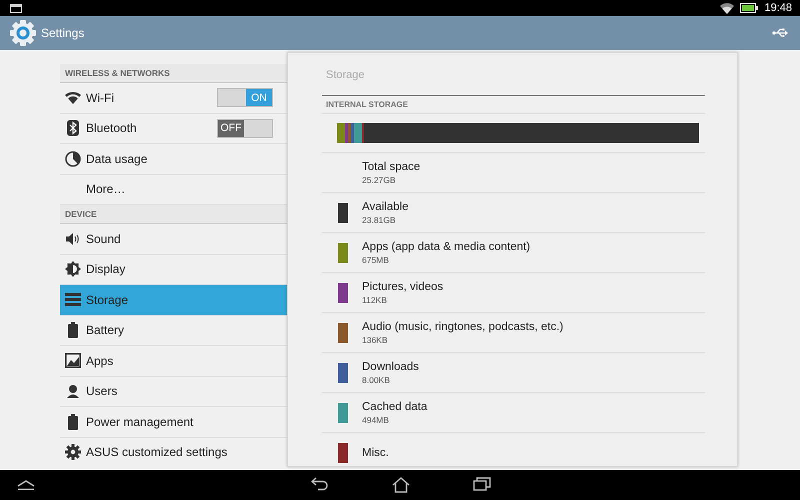 The image size is (800, 500). I want to click on settings-item: Users, so click(173, 391).